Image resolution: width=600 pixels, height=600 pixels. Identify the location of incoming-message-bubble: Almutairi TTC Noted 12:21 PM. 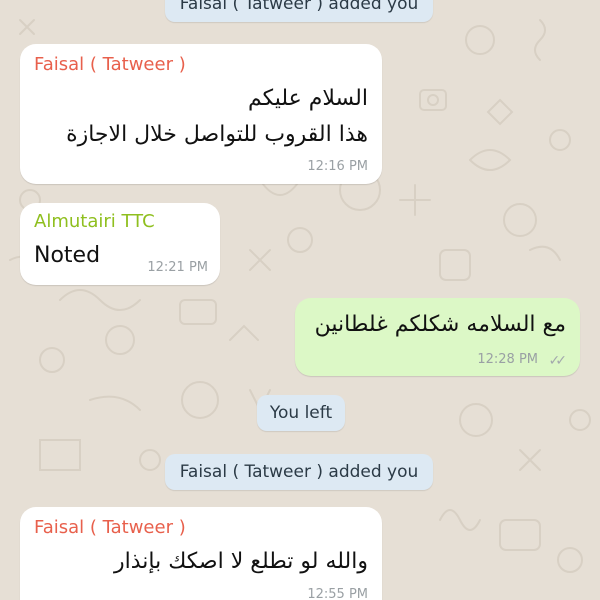
(120, 244).